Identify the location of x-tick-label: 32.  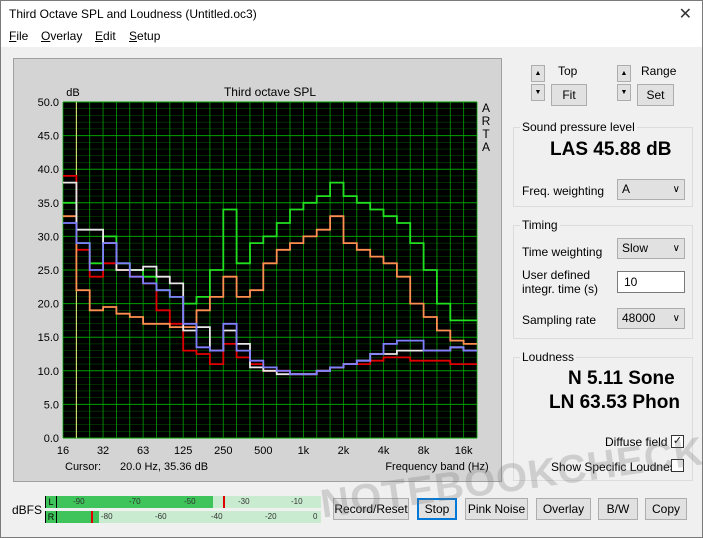
(103, 451).